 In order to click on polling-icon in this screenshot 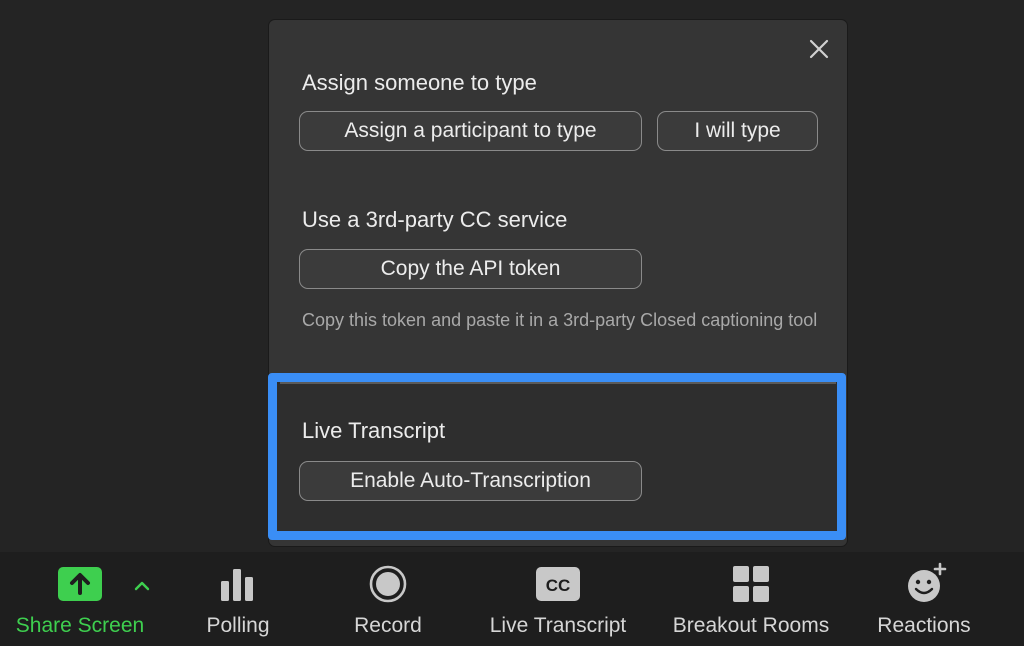, I will do `click(237, 585)`.